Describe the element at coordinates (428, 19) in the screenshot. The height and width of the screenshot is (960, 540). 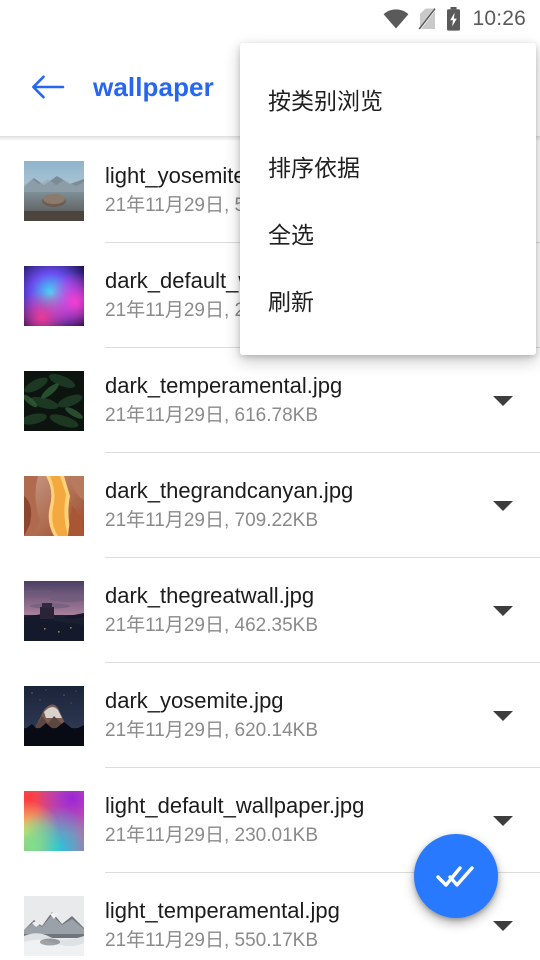
I see `no-sim-icon` at that location.